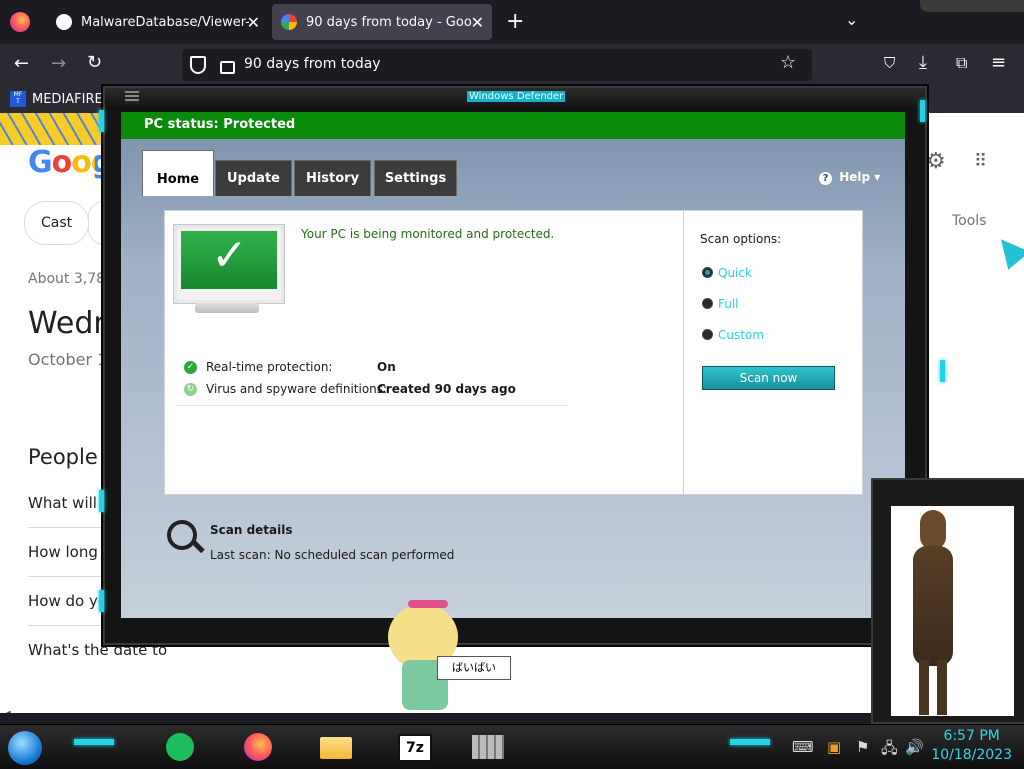 The width and height of the screenshot is (1024, 769). What do you see at coordinates (25, 748) in the screenshot?
I see `start-orb-icon` at bounding box center [25, 748].